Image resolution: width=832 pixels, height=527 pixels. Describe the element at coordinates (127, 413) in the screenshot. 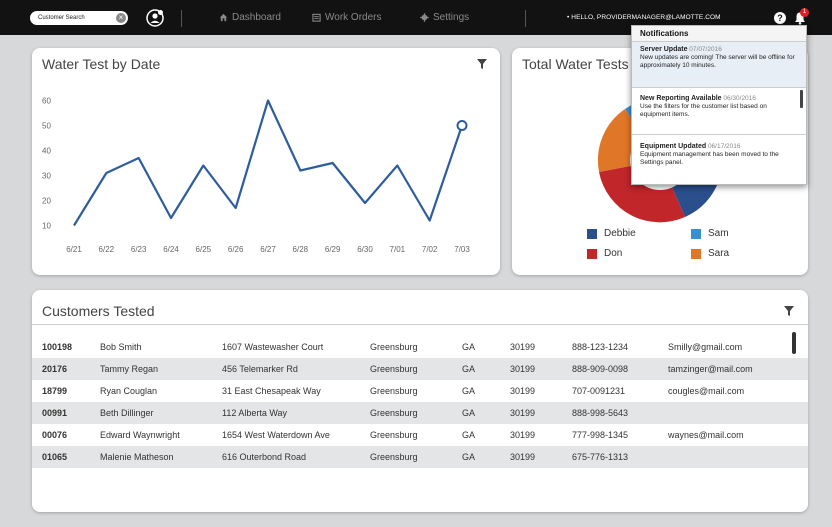

I see `cell-name: Beth Dillinger` at that location.